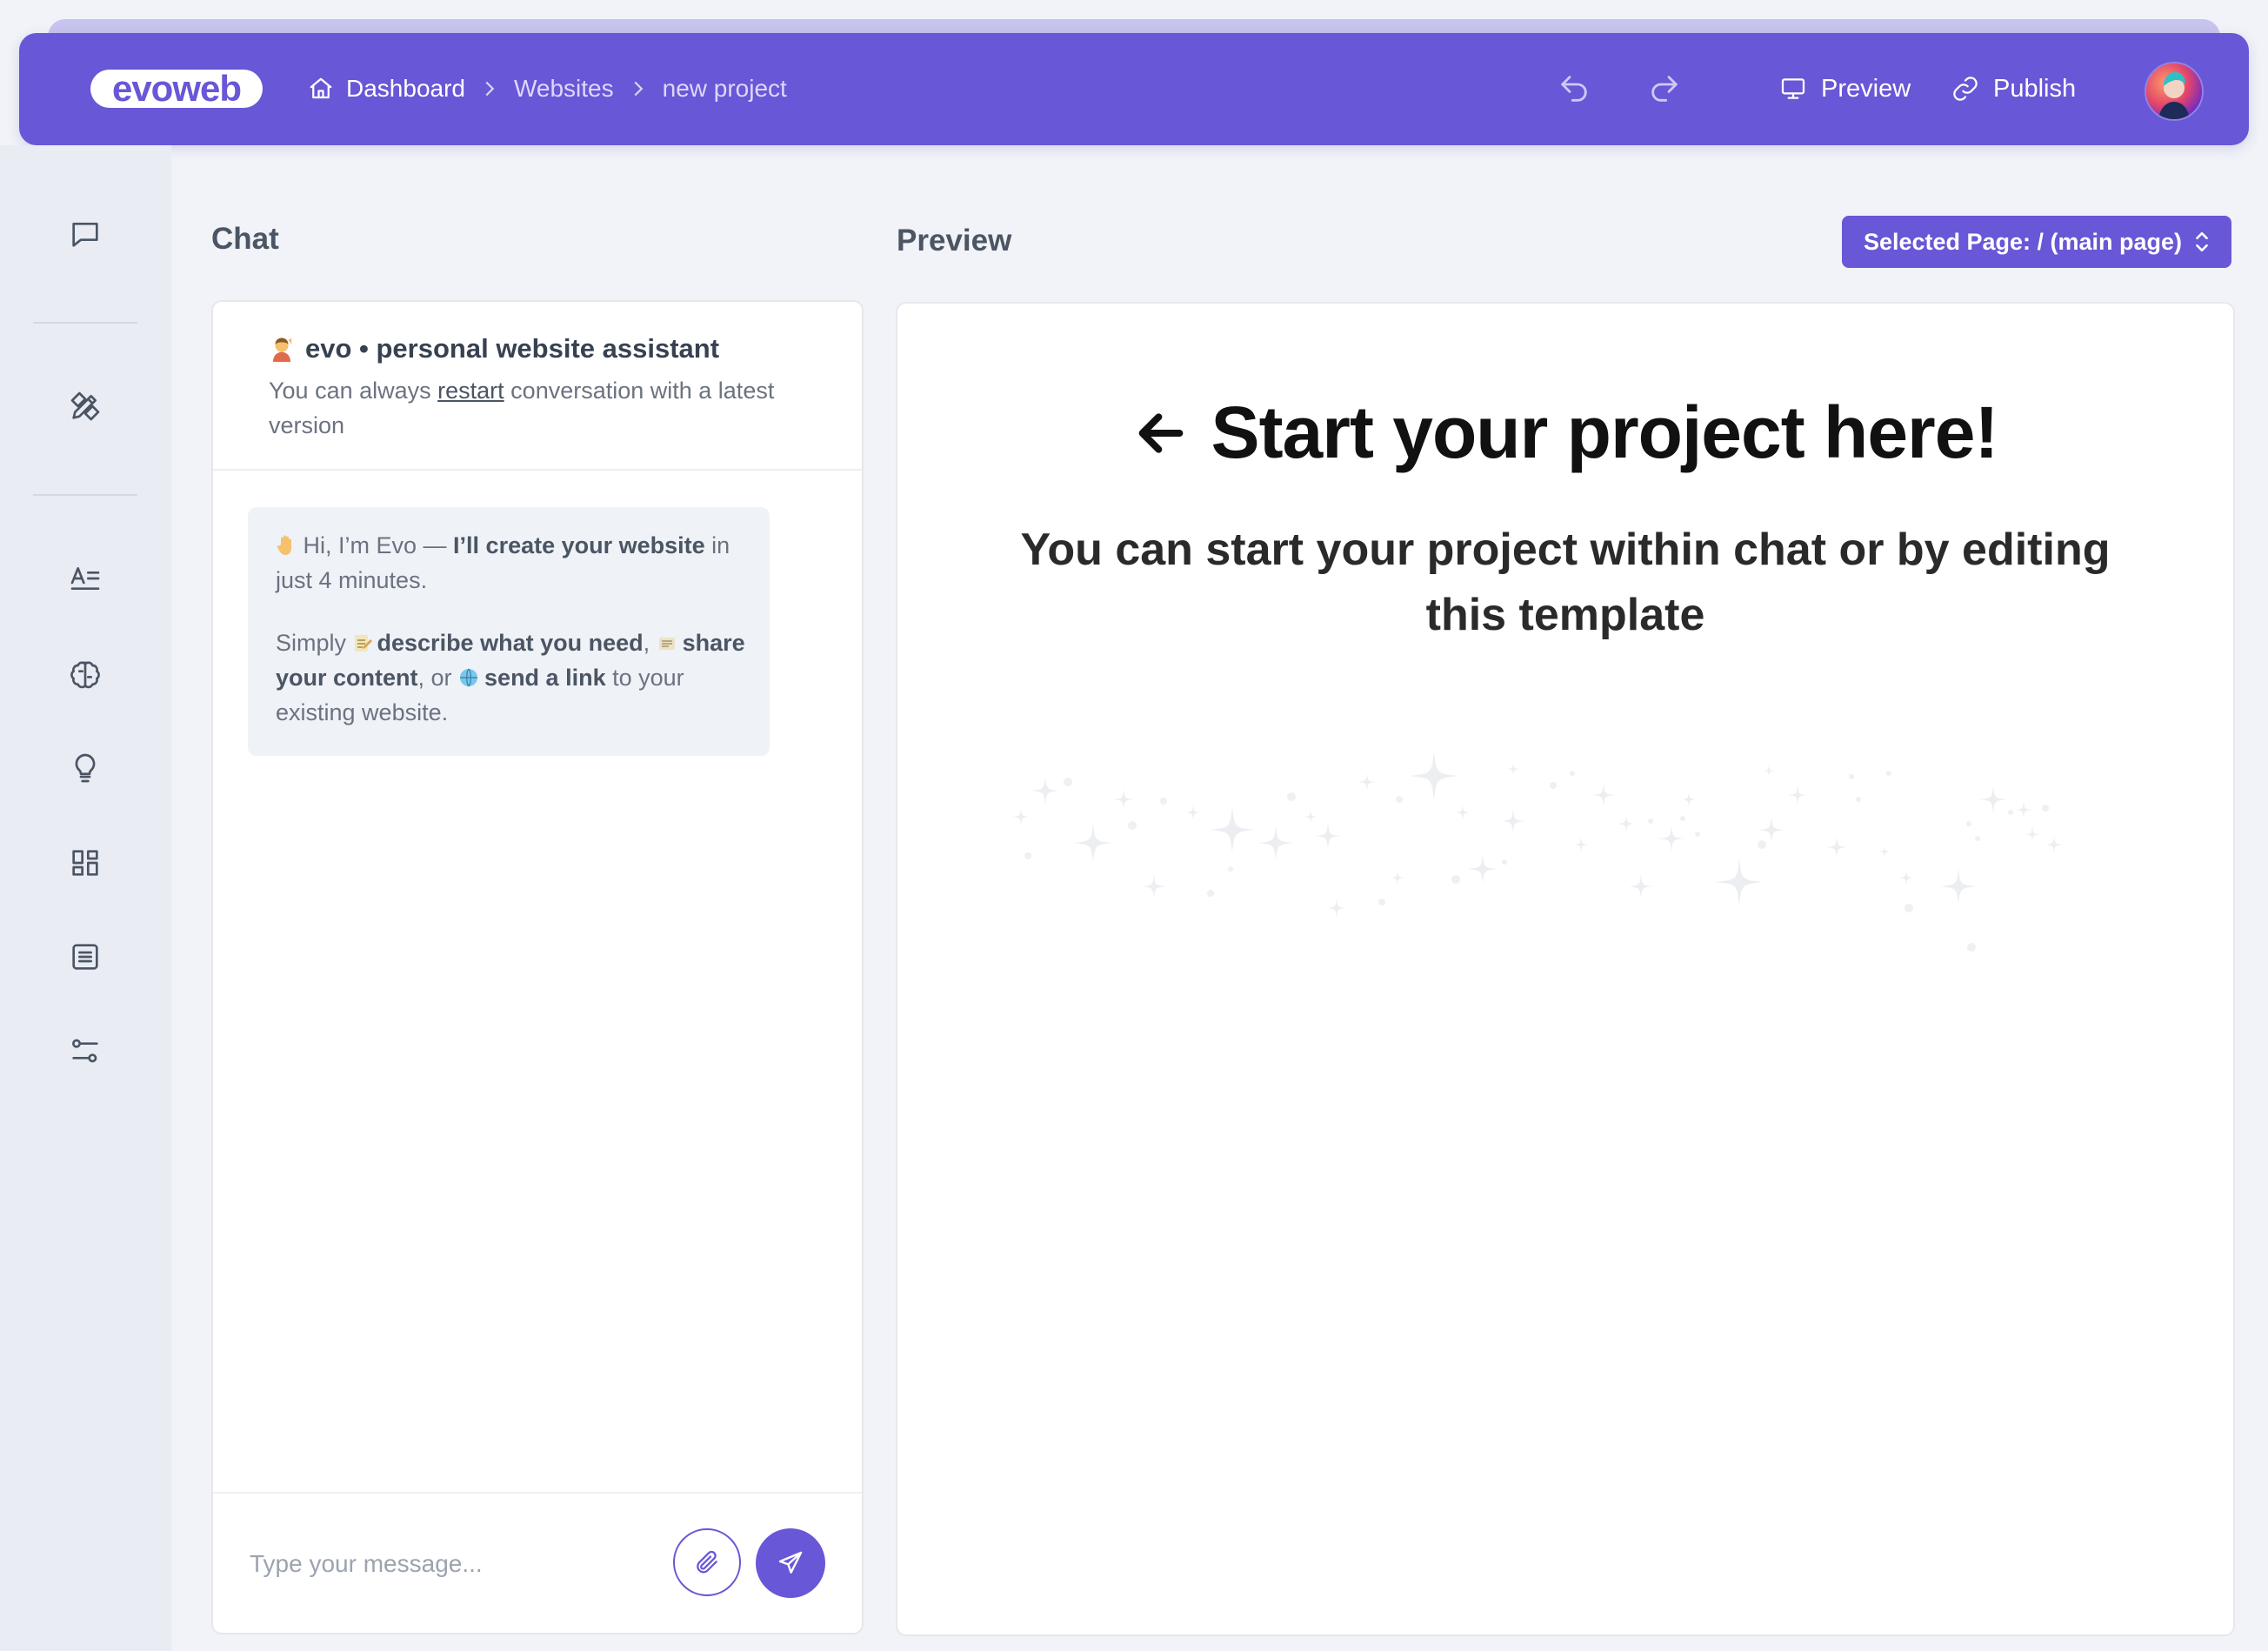 The width and height of the screenshot is (2268, 1651). What do you see at coordinates (405, 88) in the screenshot?
I see `breadcrumb-dashboard-label: Dashboard` at bounding box center [405, 88].